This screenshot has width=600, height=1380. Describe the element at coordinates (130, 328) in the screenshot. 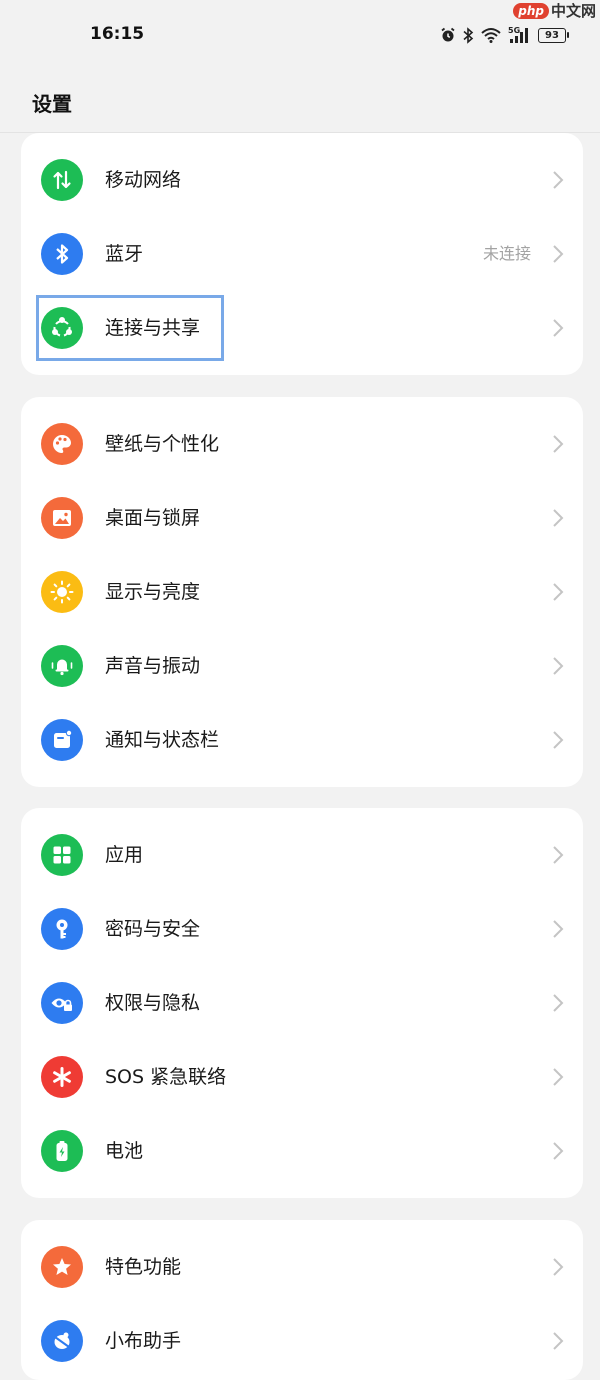

I see `selection-highlight` at that location.